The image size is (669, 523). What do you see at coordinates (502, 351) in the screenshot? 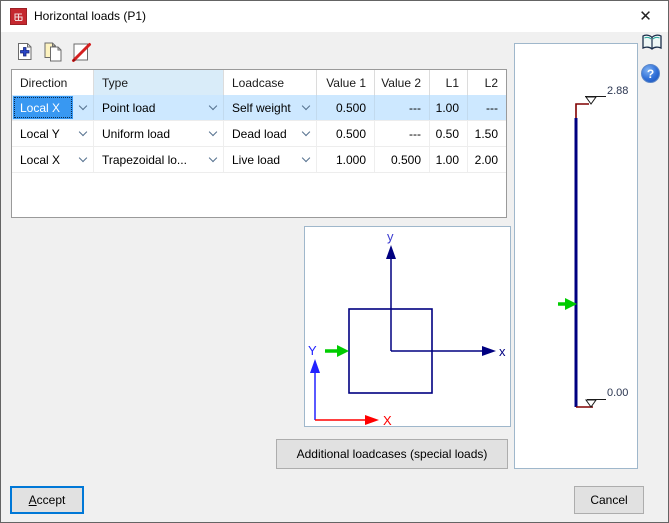
I see `local-x-label: x` at bounding box center [502, 351].